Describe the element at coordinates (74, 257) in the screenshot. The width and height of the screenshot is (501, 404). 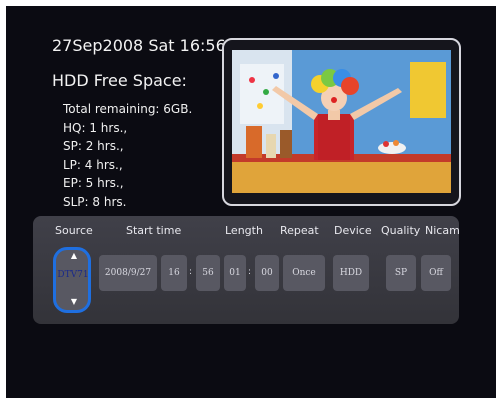
I see `up-arrow-icon: ▲` at that location.